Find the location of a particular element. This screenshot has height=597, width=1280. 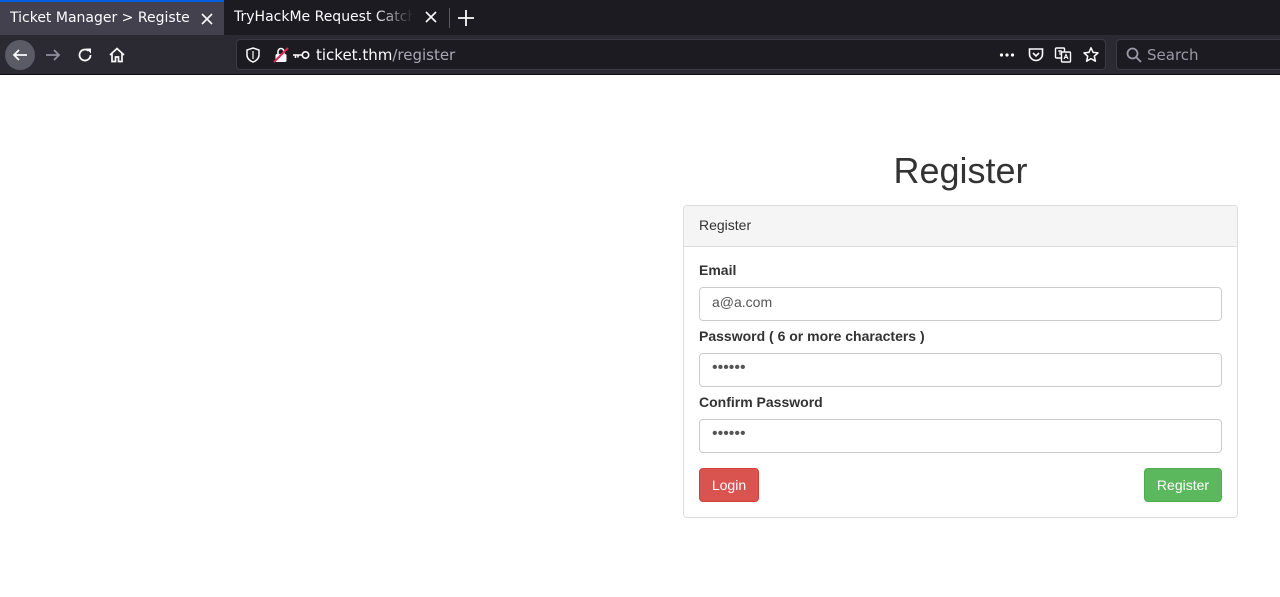

tab-title: TryHackMe Request Catcher is located at coordinates (324, 17).